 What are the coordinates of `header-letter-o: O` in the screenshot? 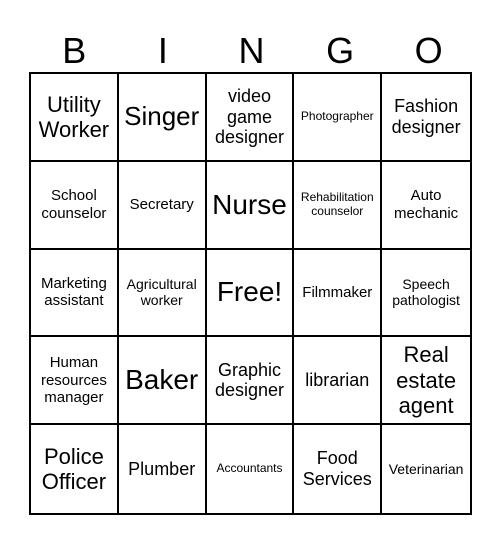 It's located at (428, 50).